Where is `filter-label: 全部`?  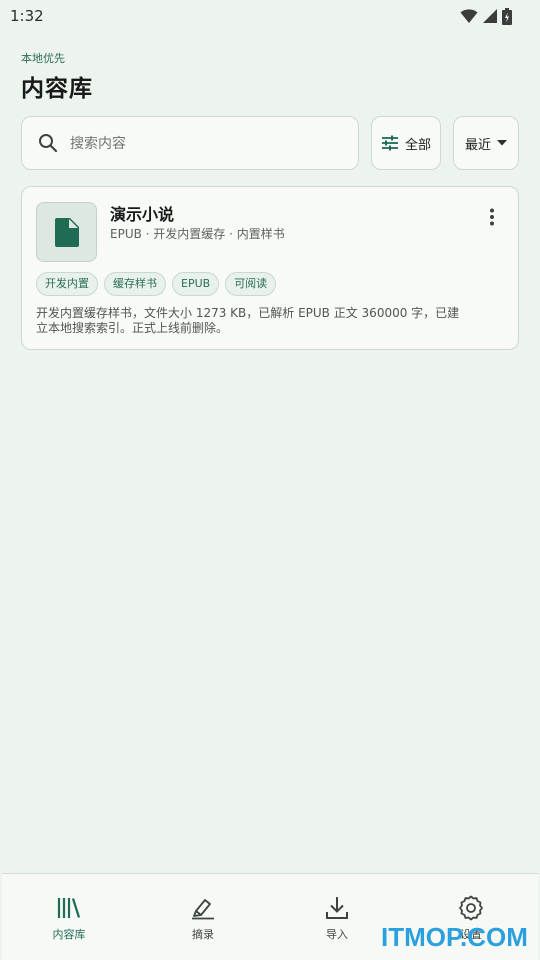
filter-label: 全部 is located at coordinates (417, 145).